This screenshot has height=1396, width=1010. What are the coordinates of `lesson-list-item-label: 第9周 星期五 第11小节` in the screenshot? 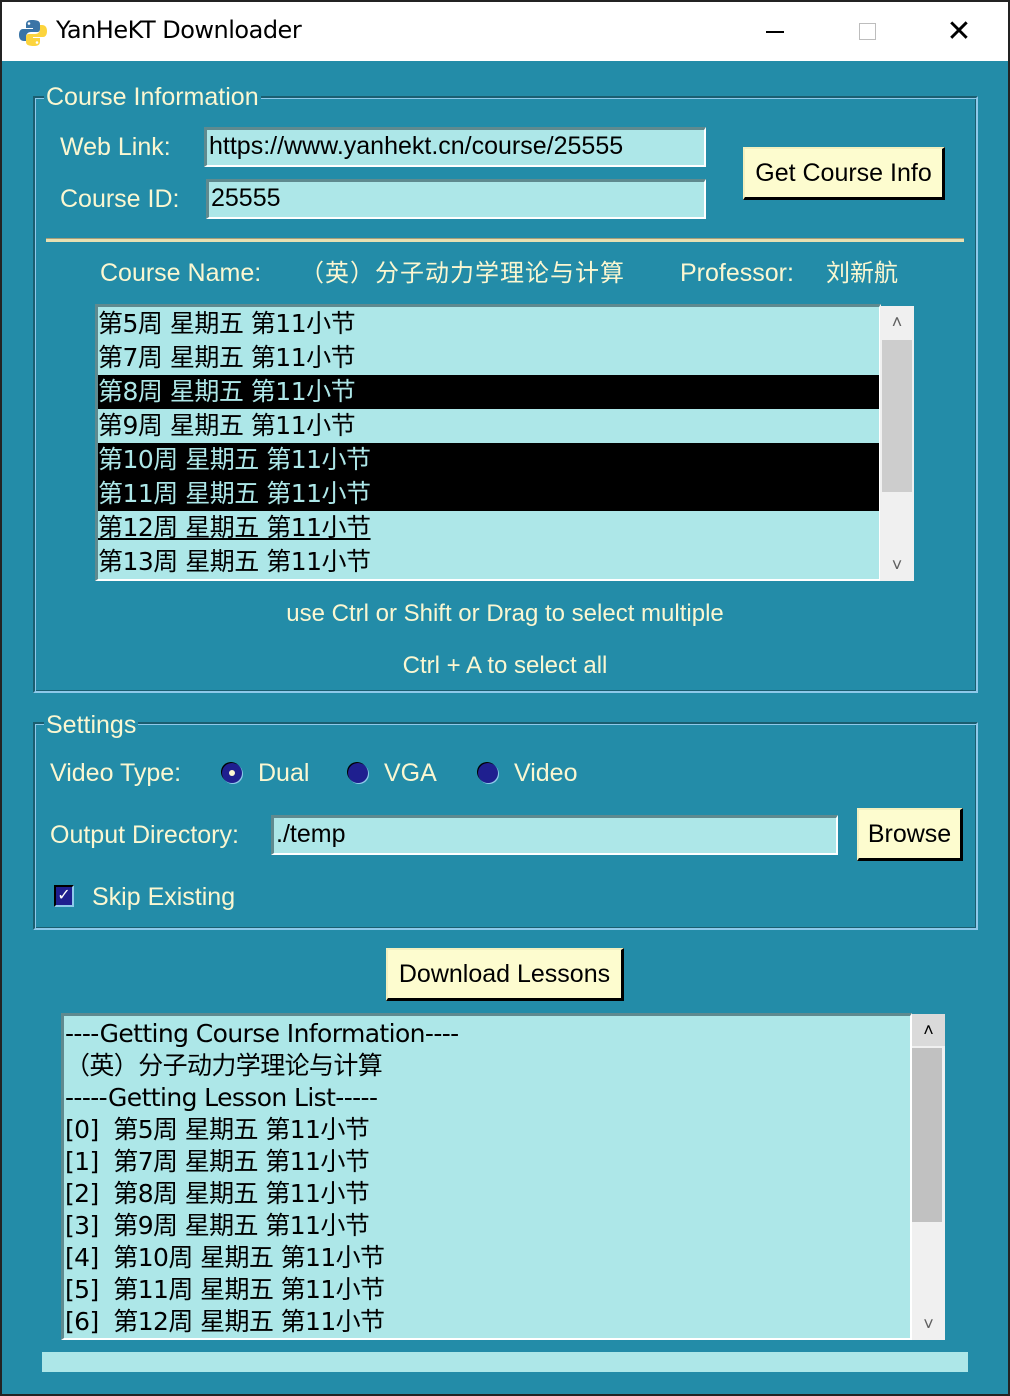 It's located at (227, 425).